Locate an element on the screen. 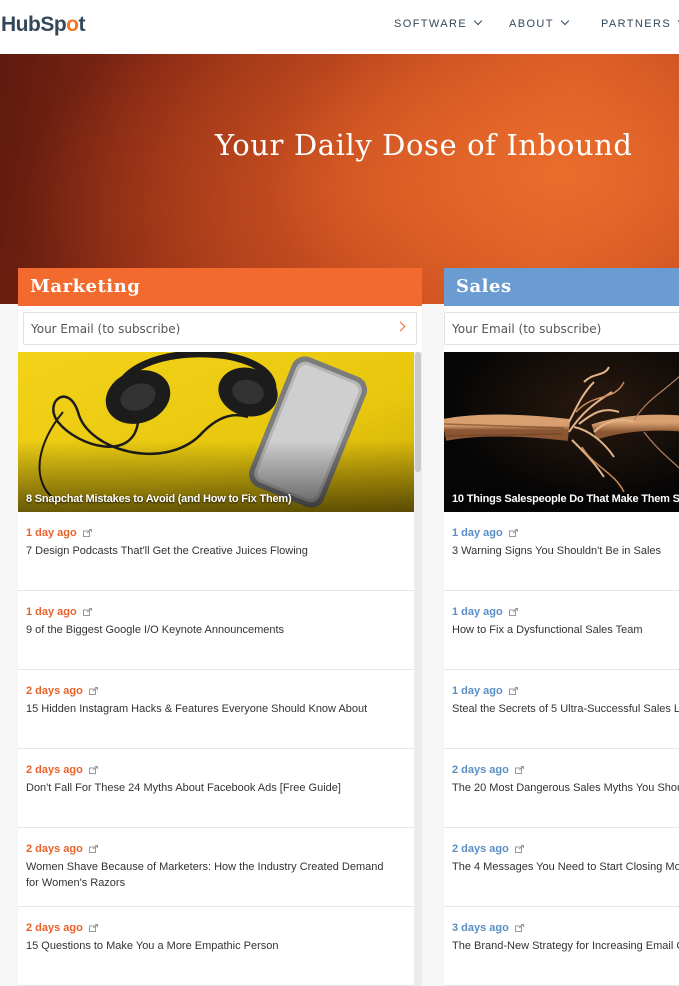 The height and width of the screenshot is (986, 679). nav-about: ABOUT is located at coordinates (539, 23).